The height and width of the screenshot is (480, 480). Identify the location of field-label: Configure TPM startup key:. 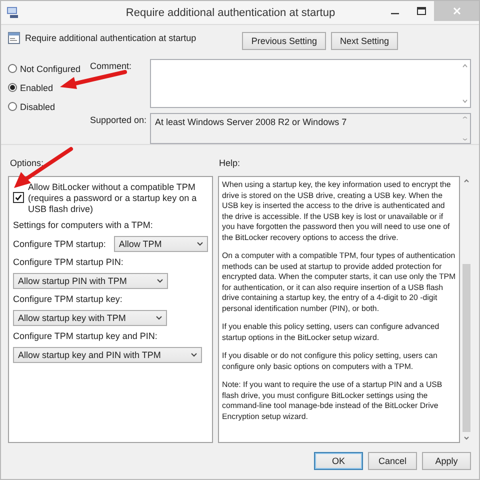
(68, 299).